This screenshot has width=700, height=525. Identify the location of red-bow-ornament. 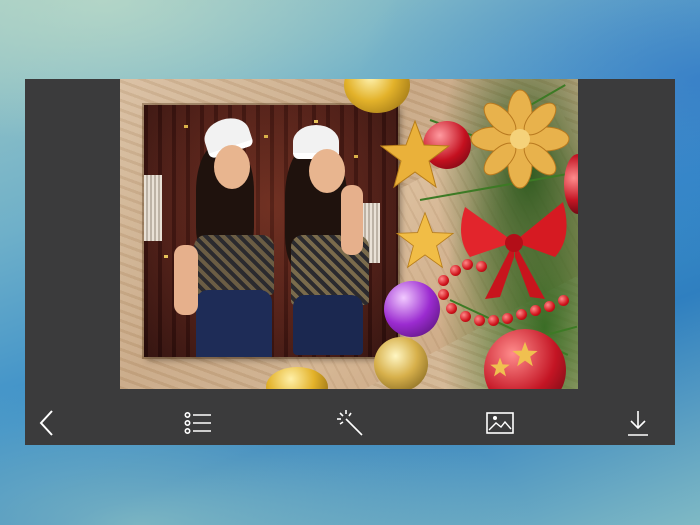
(514, 250).